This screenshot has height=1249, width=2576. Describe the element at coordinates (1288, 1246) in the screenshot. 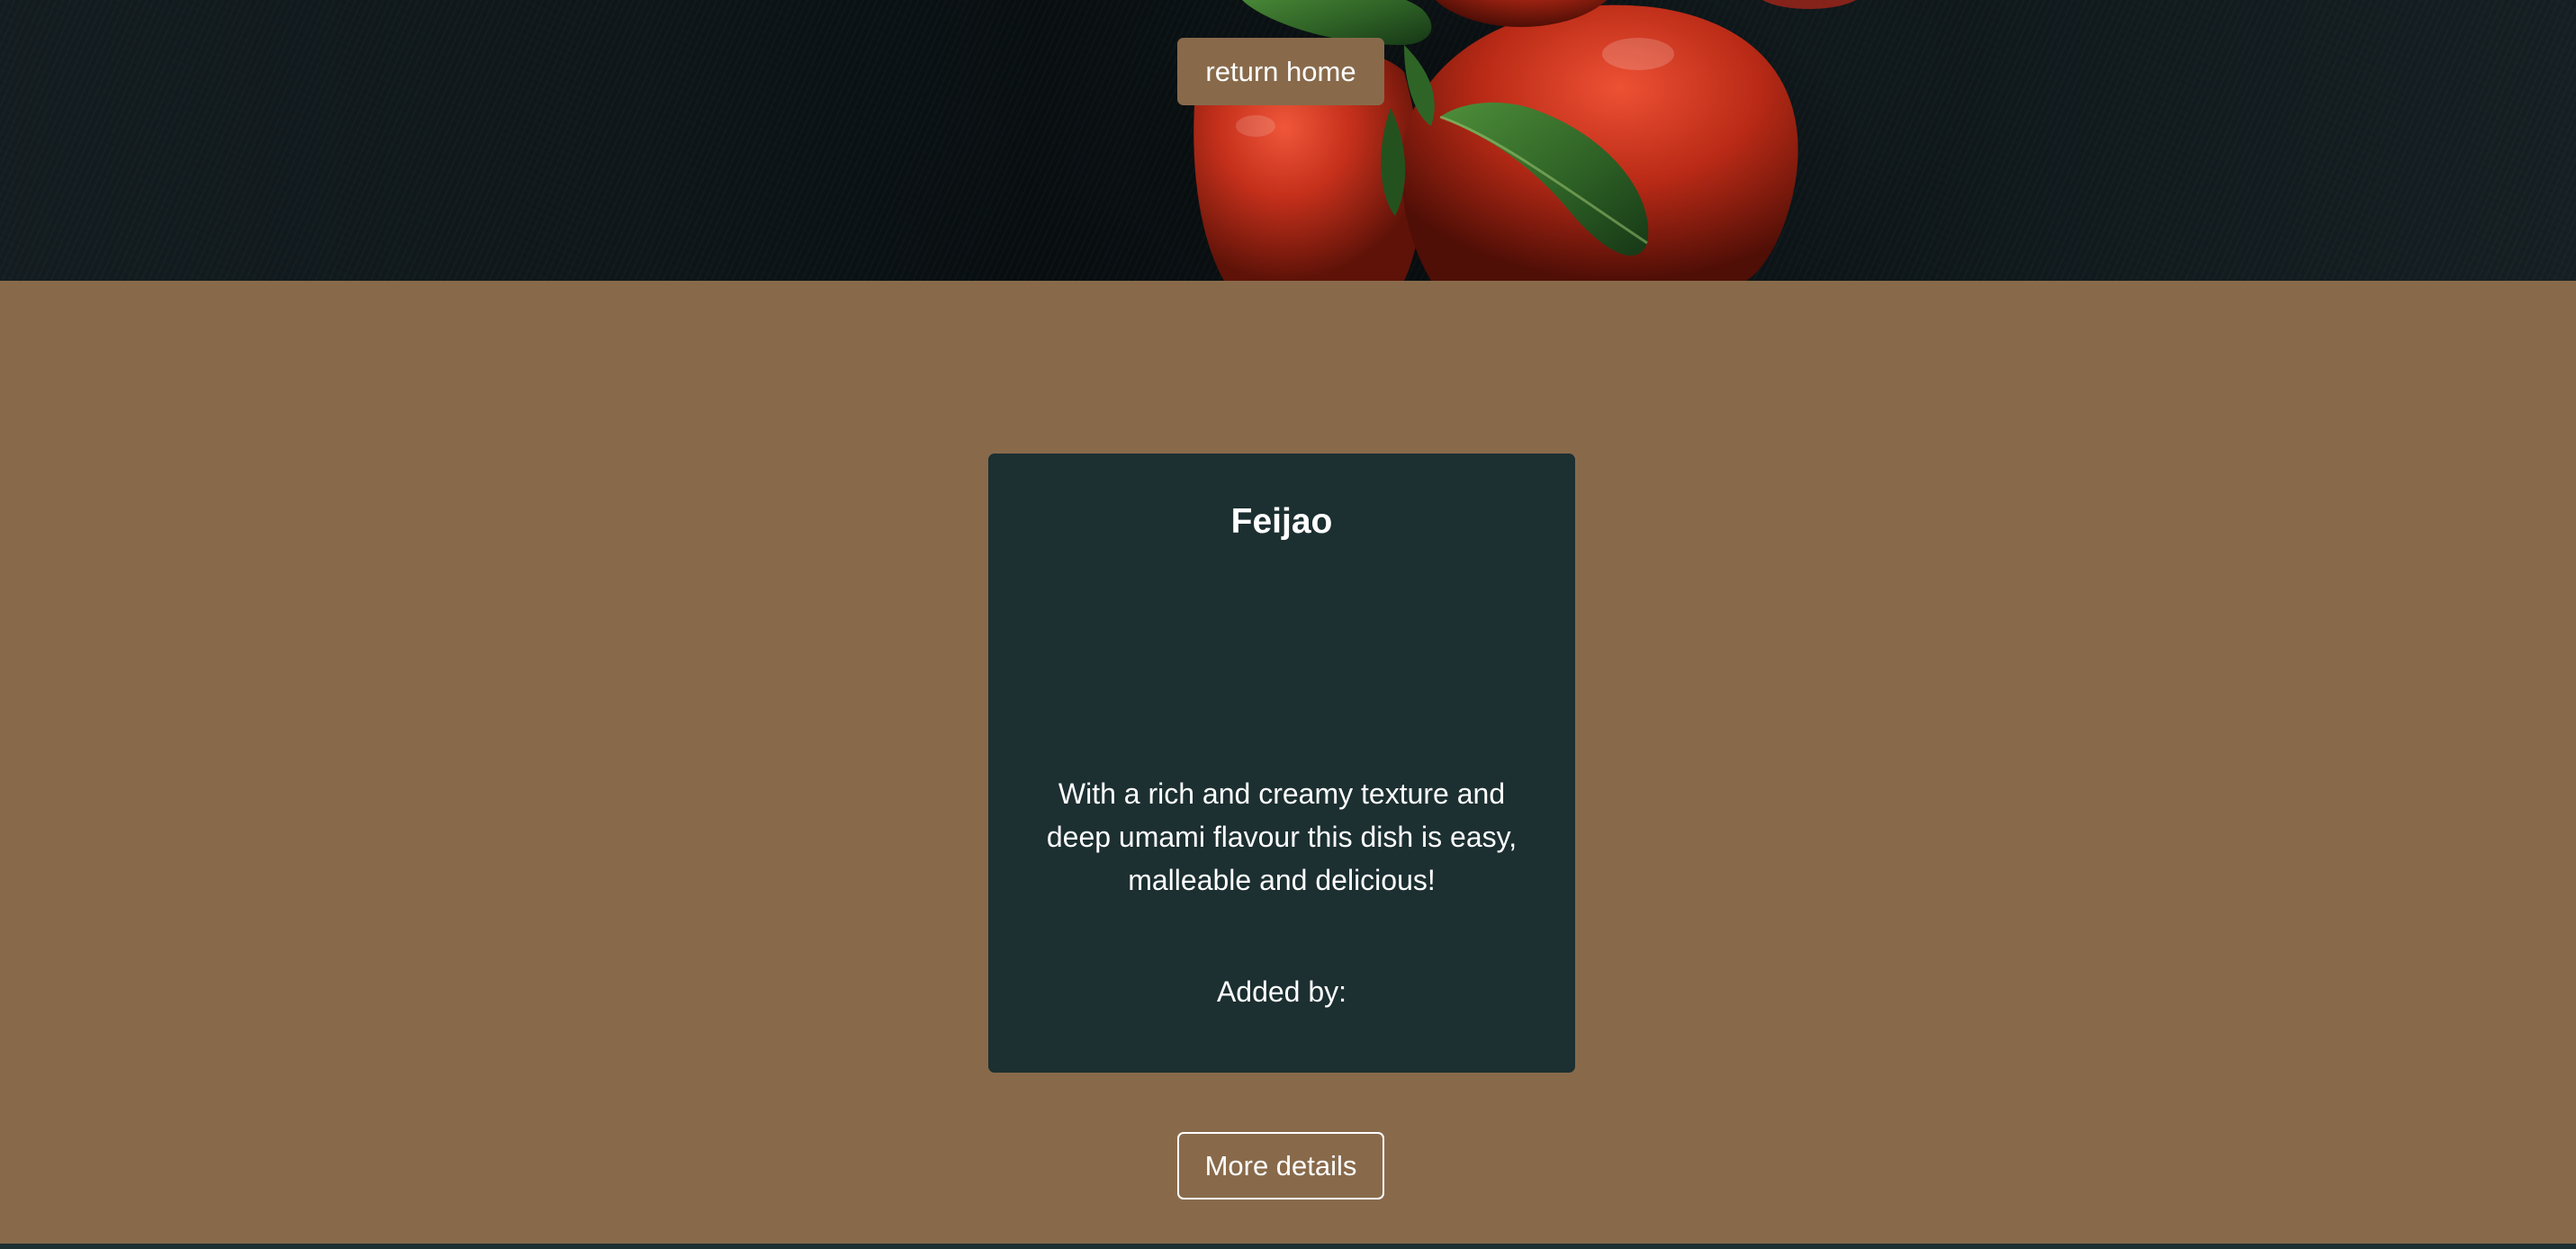

I see `footer-edge` at that location.